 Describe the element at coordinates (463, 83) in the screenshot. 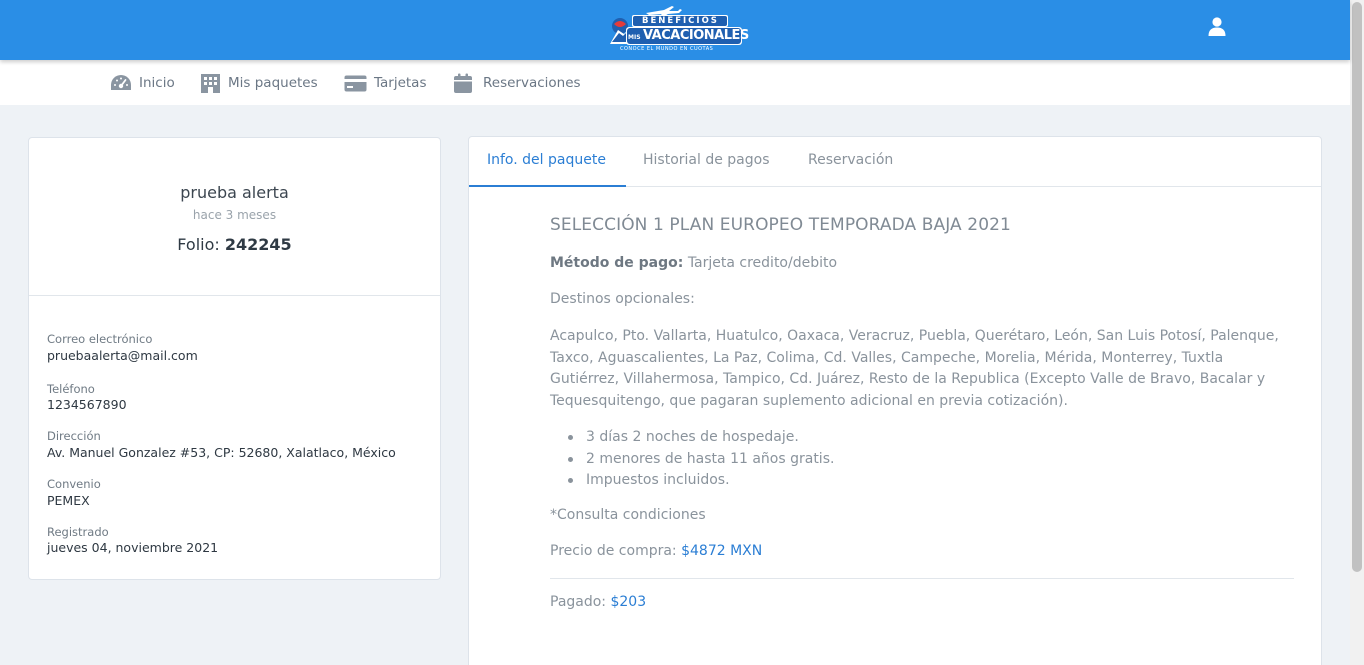

I see `calendar-icon` at that location.